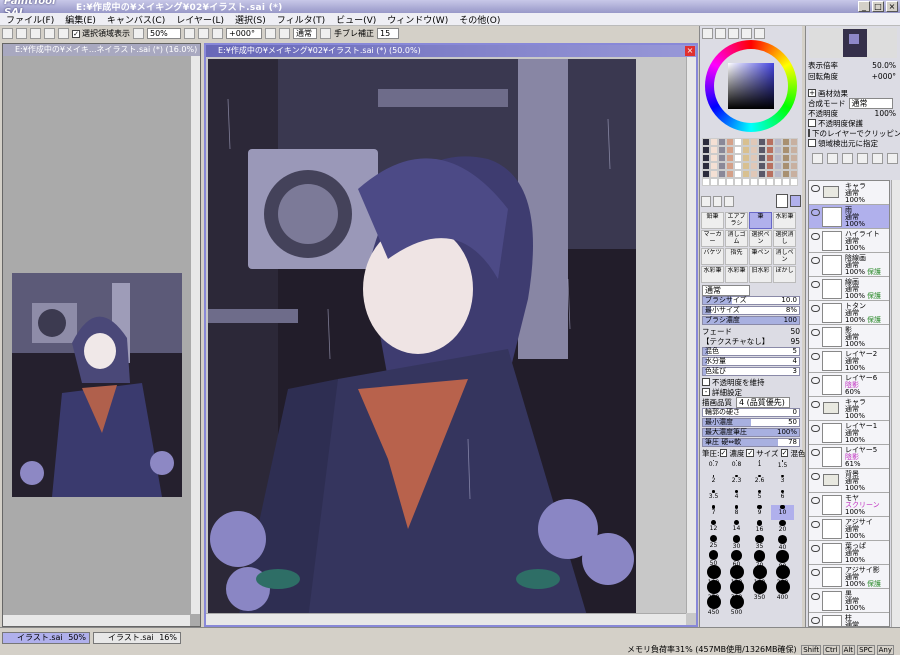  Describe the element at coordinates (759, 467) in the screenshot. I see `brush-size-preset: 1` at that location.